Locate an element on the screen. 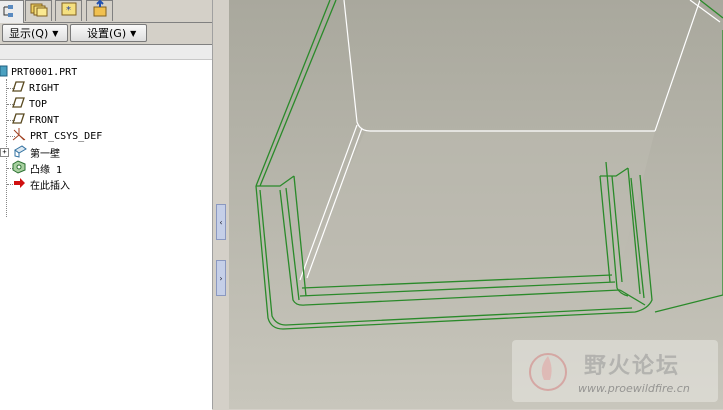  model-tree-header is located at coordinates (106, 52).